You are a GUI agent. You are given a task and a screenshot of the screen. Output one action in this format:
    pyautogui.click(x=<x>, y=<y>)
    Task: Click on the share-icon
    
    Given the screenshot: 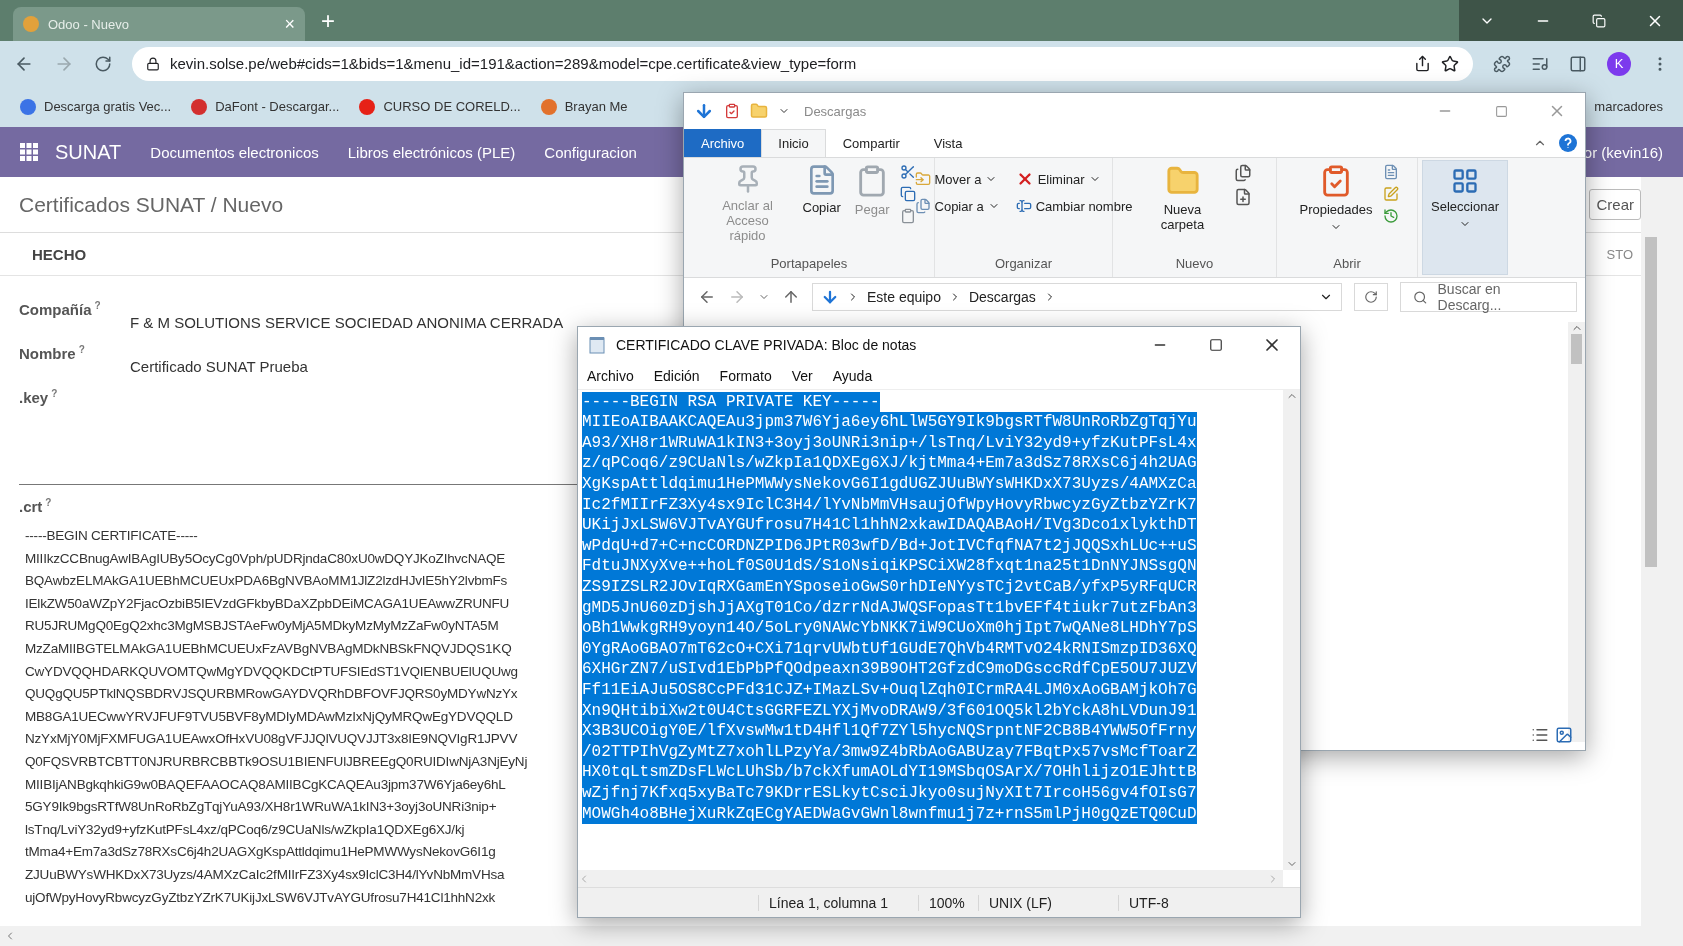 What is the action you would take?
    pyautogui.click(x=1422, y=63)
    